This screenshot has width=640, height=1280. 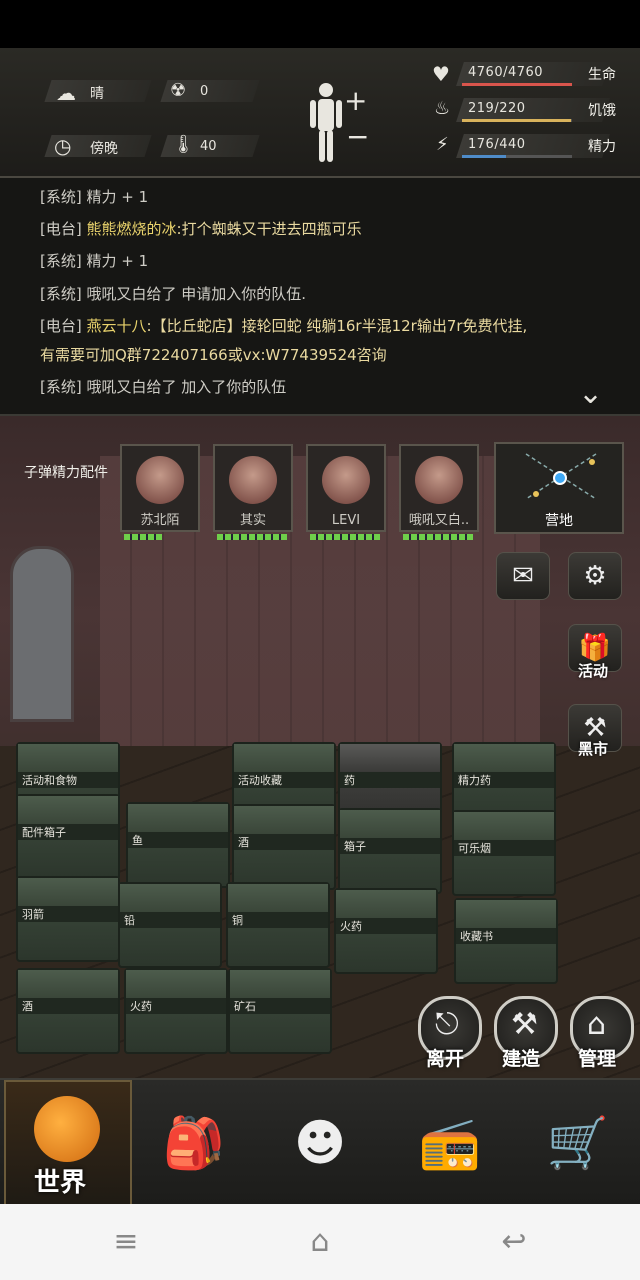 What do you see at coordinates (521, 1059) in the screenshot?
I see `build-label: 建造` at bounding box center [521, 1059].